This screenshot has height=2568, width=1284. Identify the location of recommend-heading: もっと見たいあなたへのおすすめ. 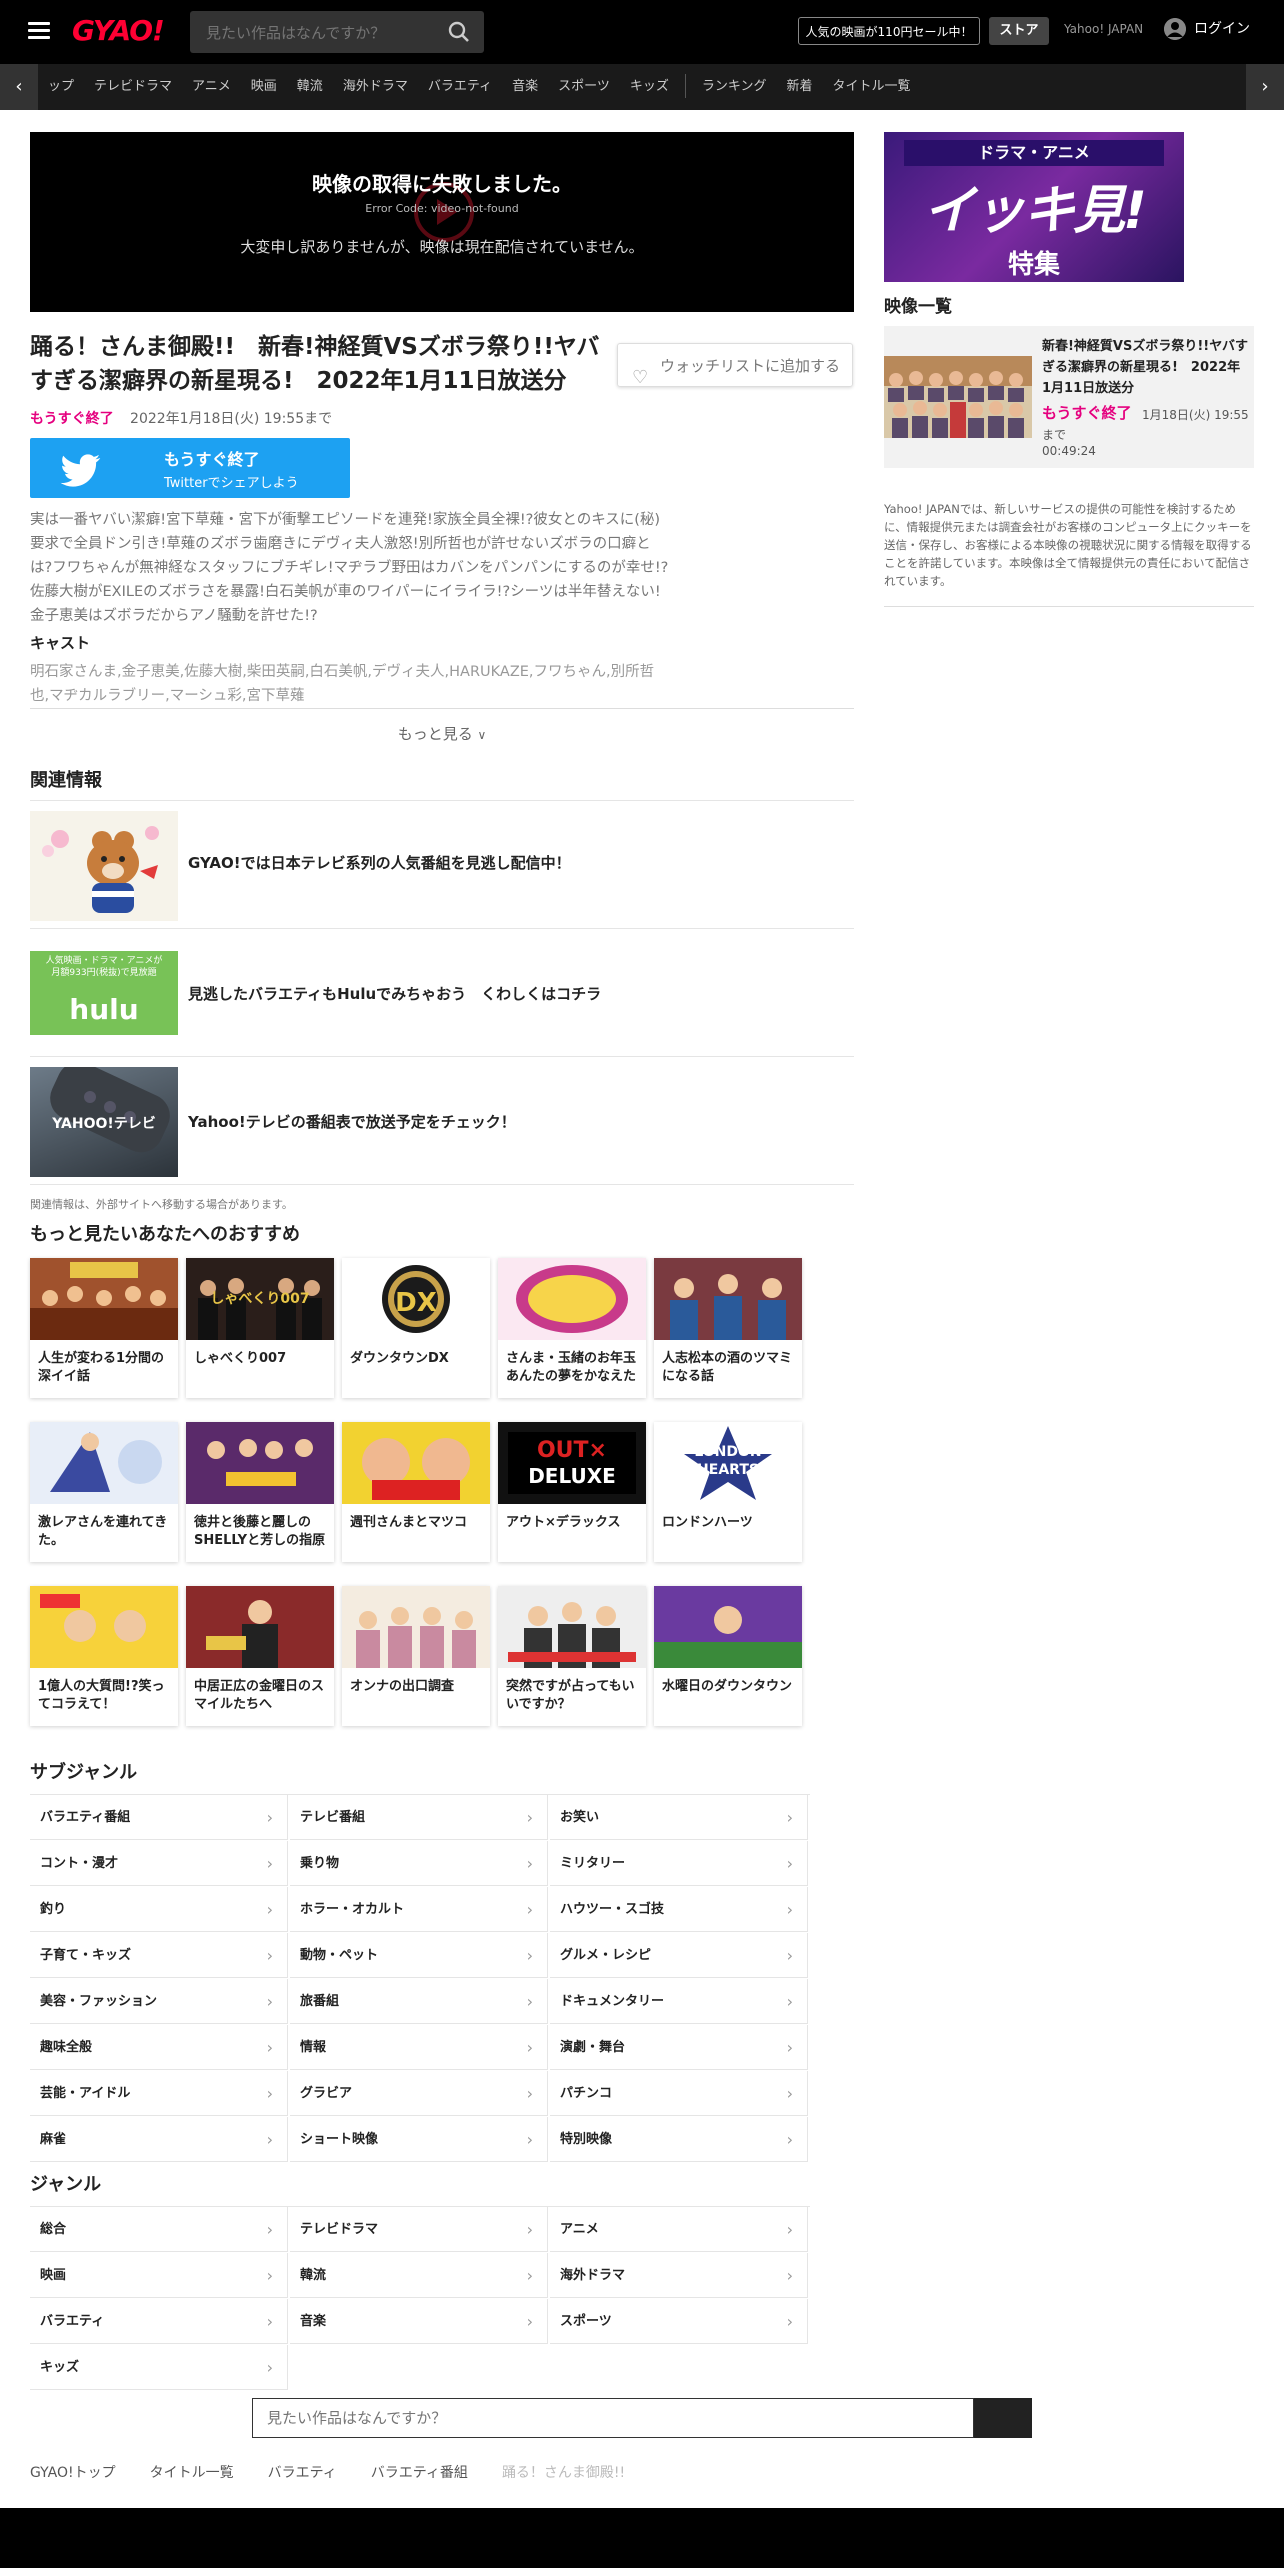
(165, 1234).